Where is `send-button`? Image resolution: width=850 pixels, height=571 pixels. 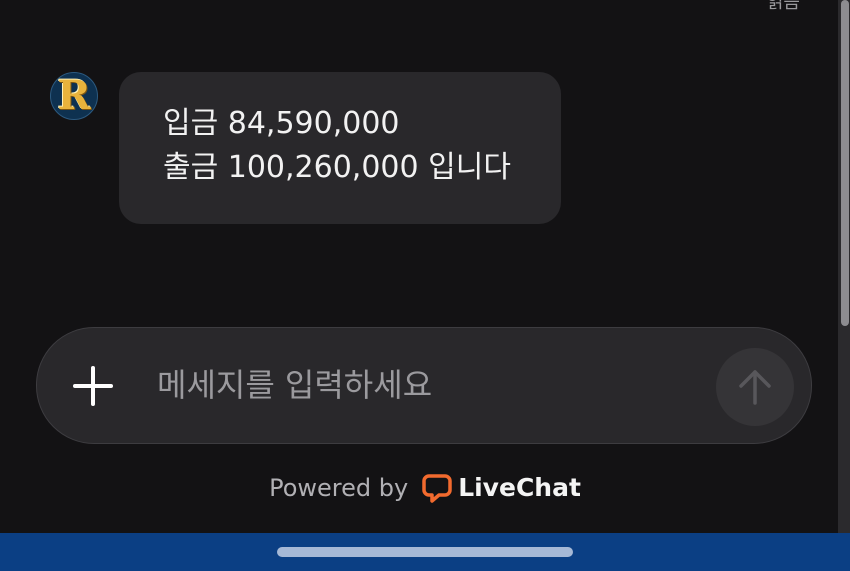
send-button is located at coordinates (755, 387).